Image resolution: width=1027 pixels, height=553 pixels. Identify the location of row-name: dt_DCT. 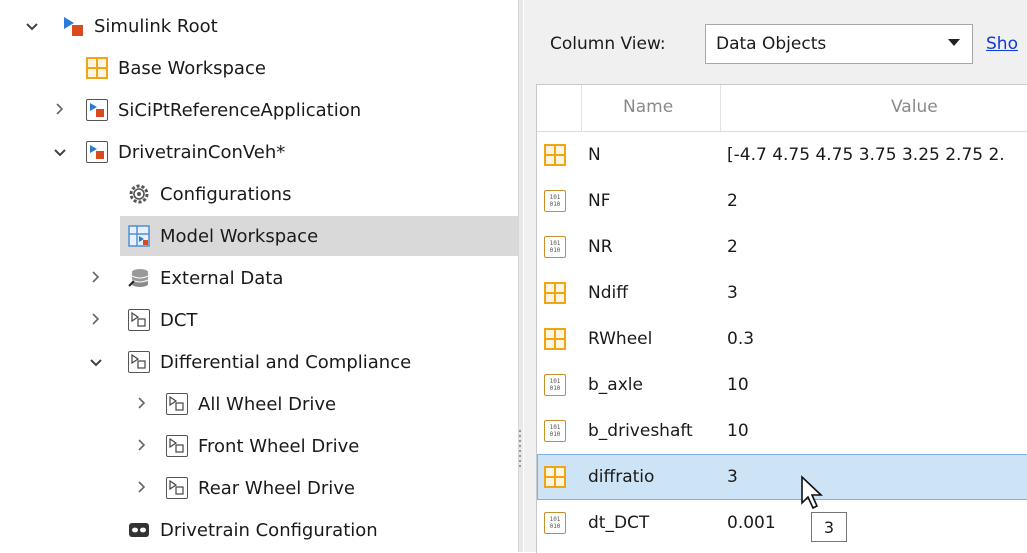
(619, 523).